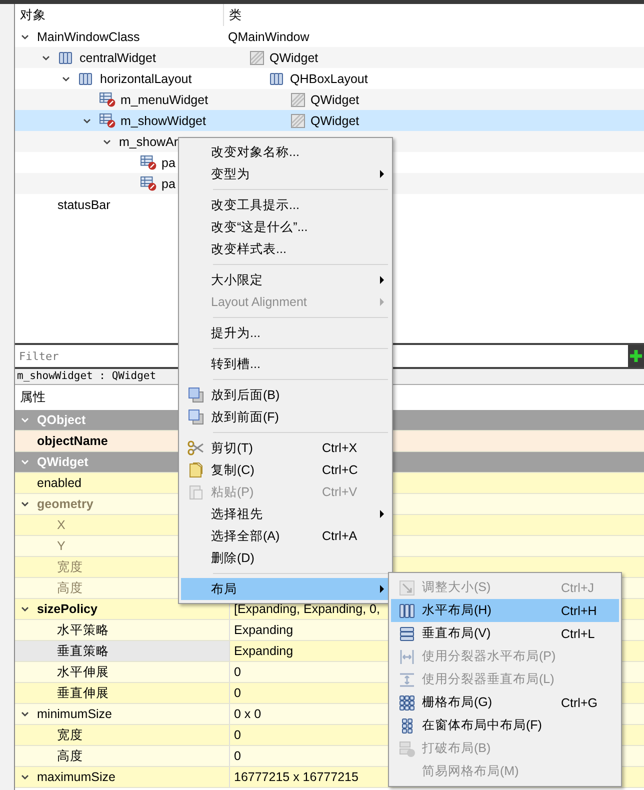 This screenshot has width=644, height=790. Describe the element at coordinates (76, 777) in the screenshot. I see `property-name: maximumSize` at that location.